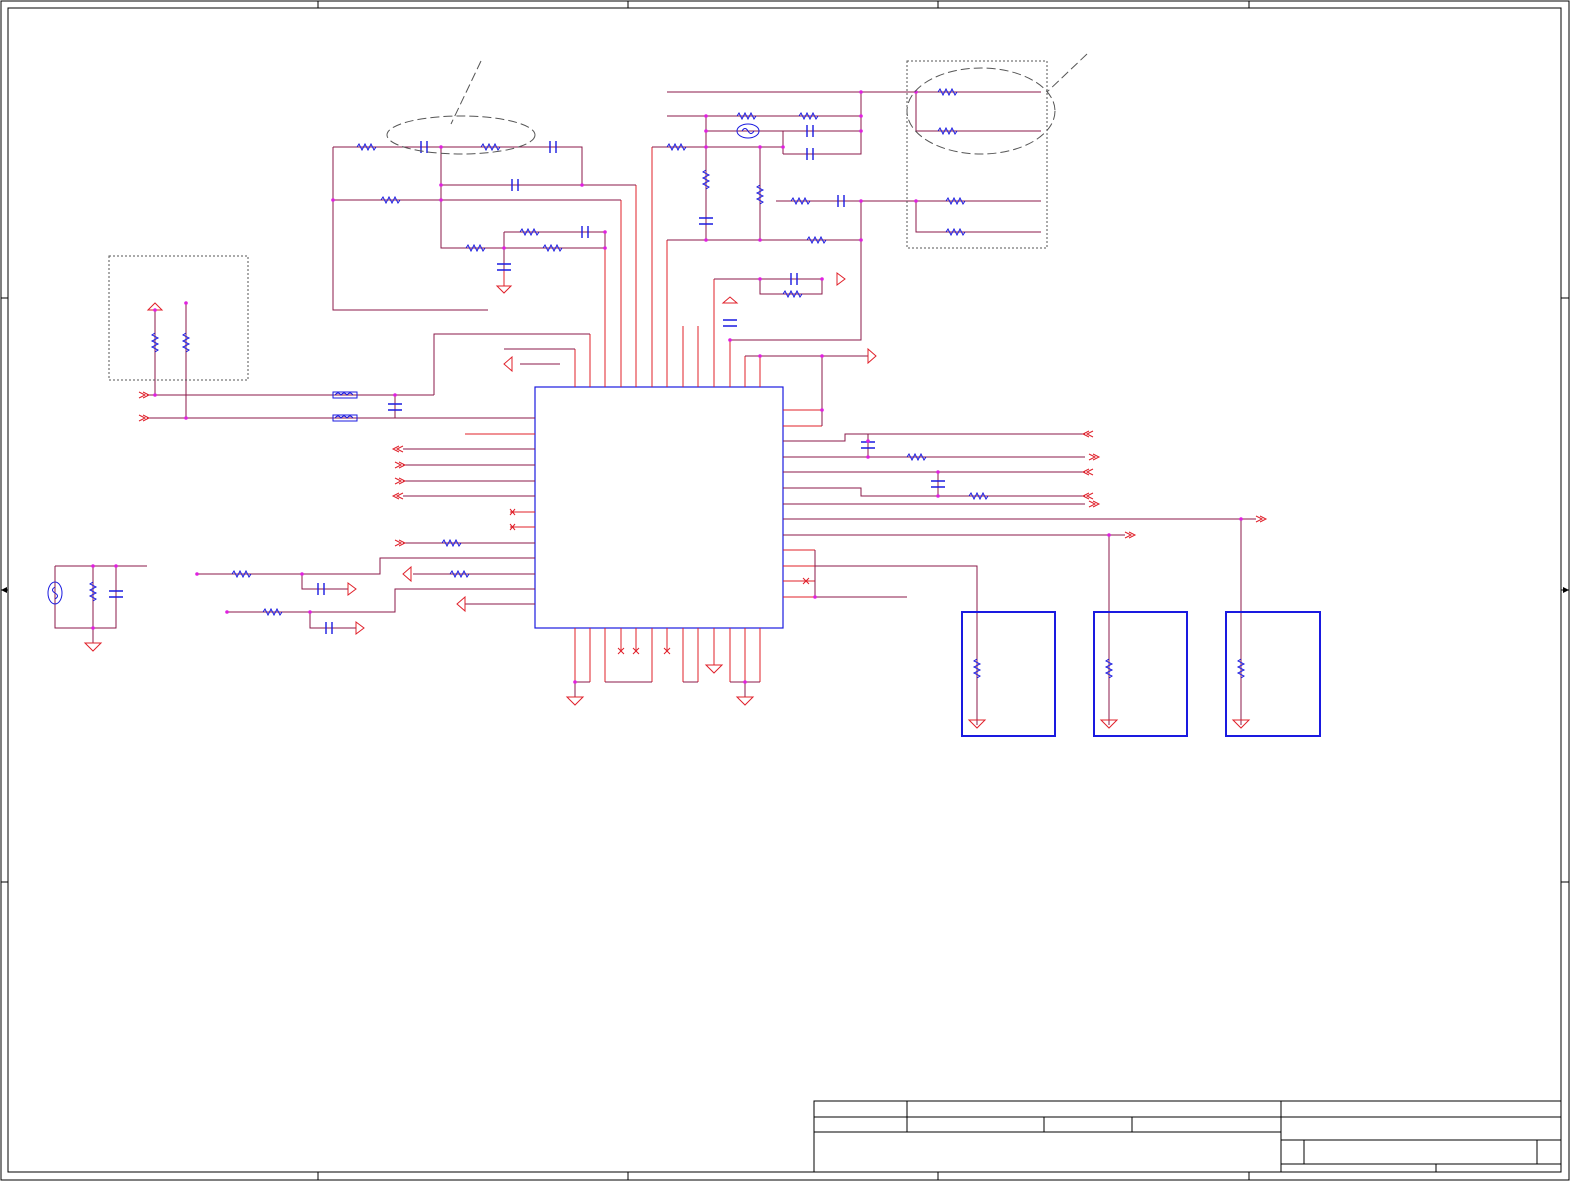 Image resolution: width=1571 pixels, height=1182 pixels. Describe the element at coordinates (345, 406) in the screenshot. I see `inductor-icon` at that location.